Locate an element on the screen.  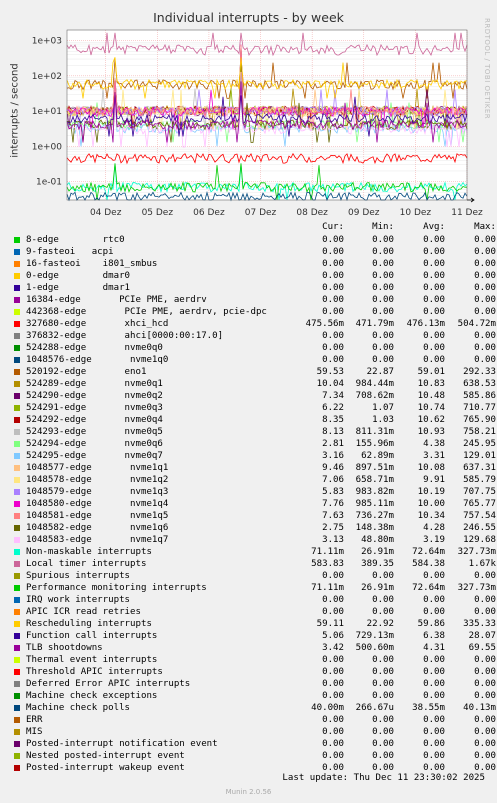
legend-series-name: 1048579-edge nvme1q3 is located at coordinates (97, 492).